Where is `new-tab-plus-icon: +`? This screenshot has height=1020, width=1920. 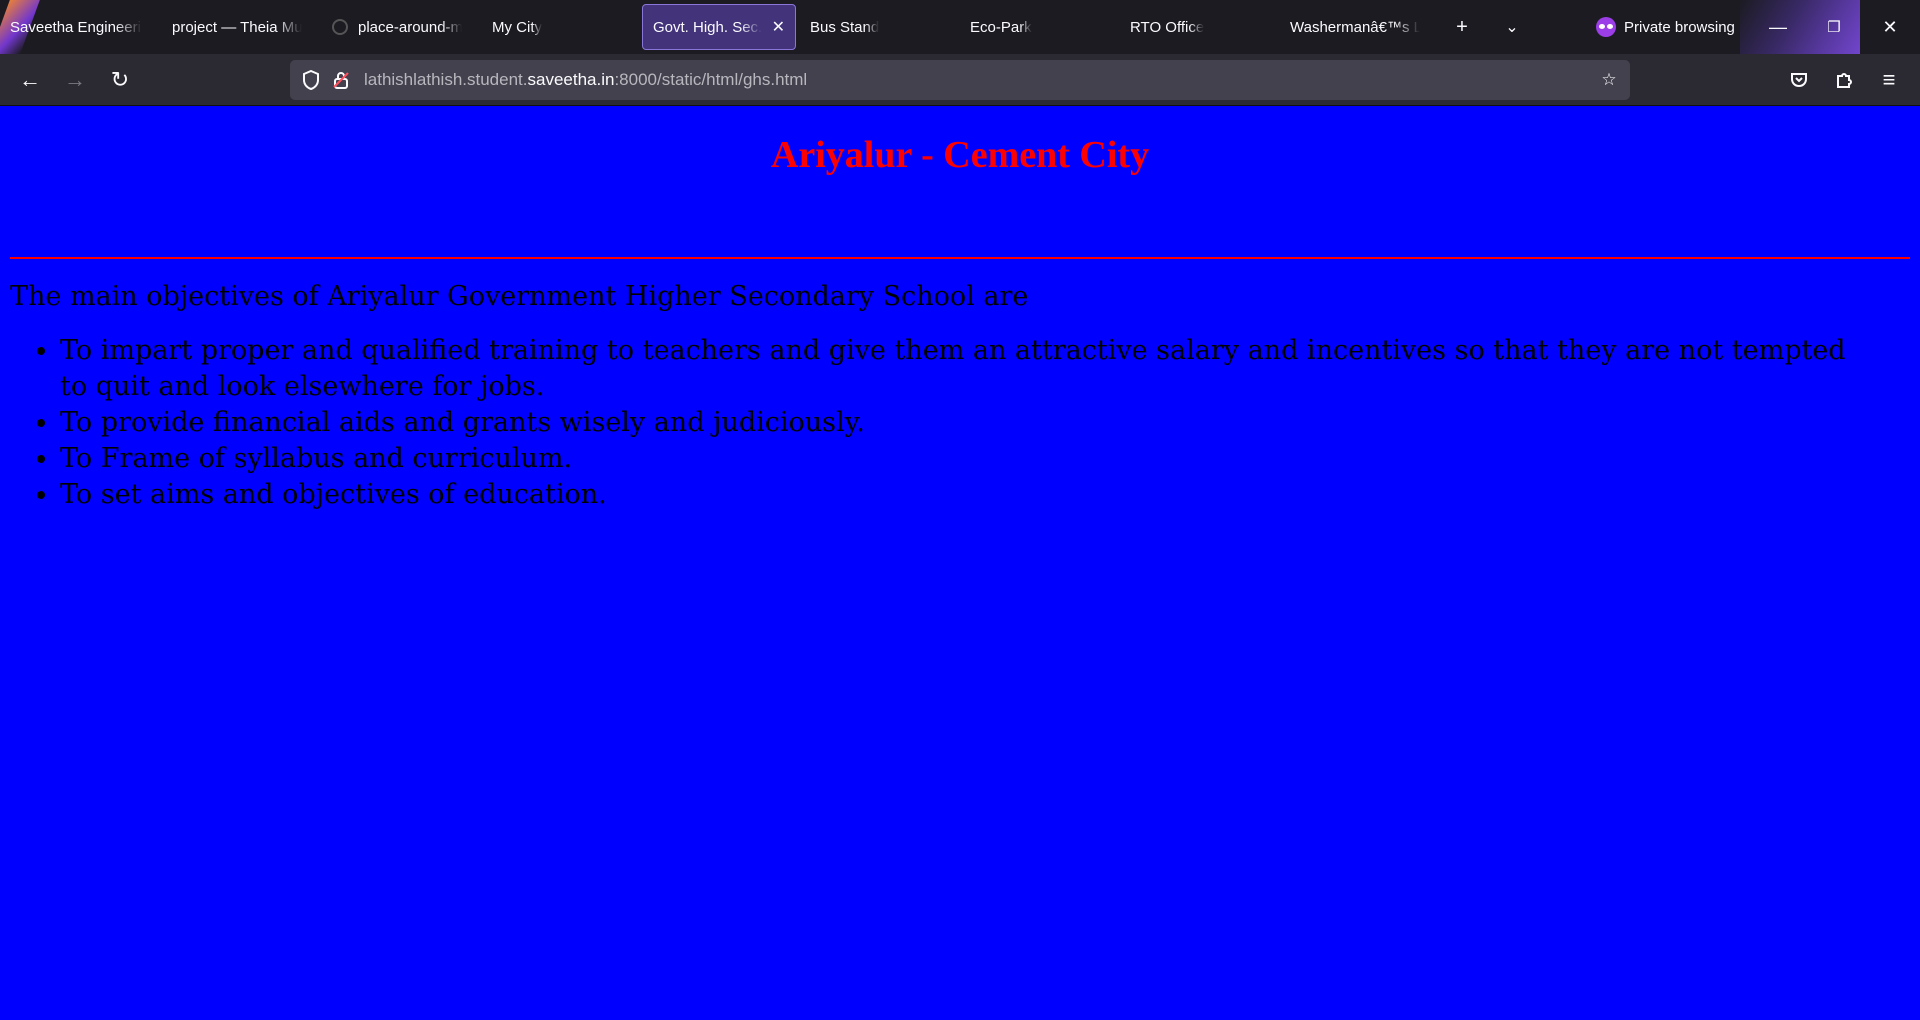
new-tab-plus-icon: + is located at coordinates (1462, 27).